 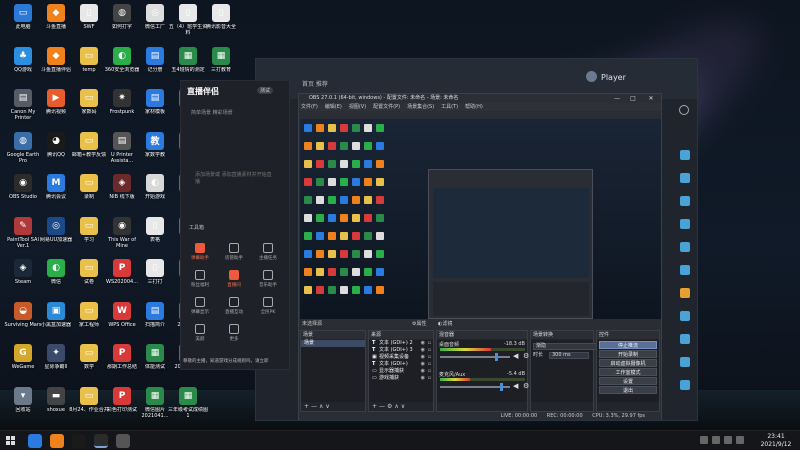 I want to click on source-item: ▭ 游戏捕获 ◉ ▫, so click(x=401, y=378).